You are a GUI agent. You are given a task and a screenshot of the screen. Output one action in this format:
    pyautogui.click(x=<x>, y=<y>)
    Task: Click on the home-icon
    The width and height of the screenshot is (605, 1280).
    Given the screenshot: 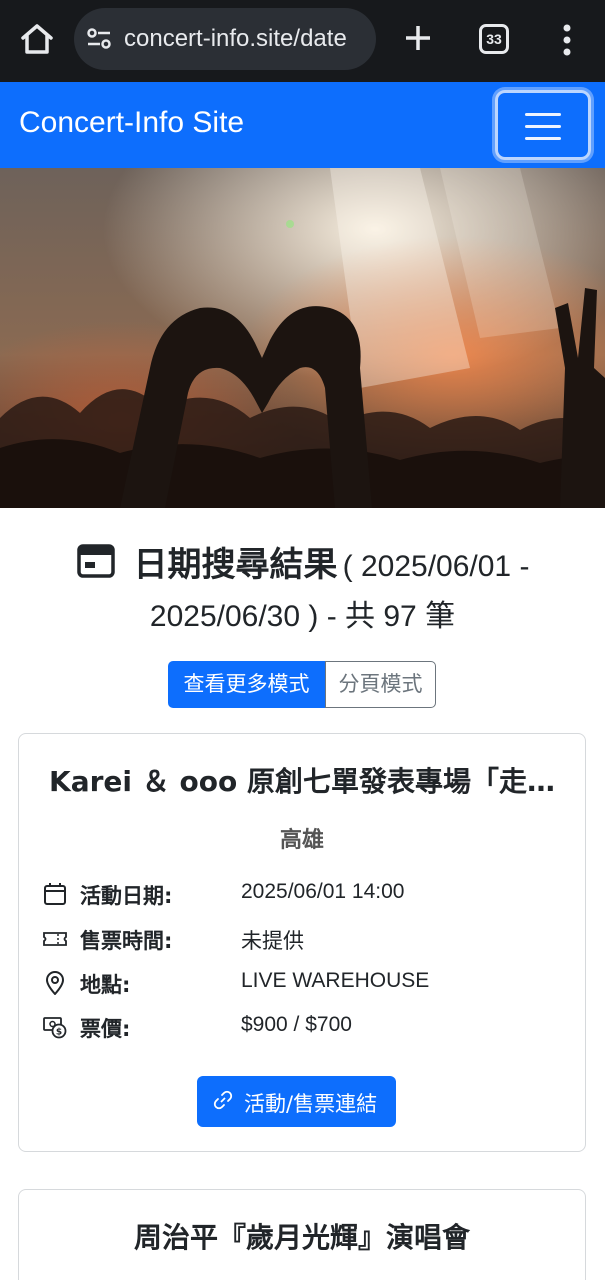 What is the action you would take?
    pyautogui.click(x=37, y=39)
    